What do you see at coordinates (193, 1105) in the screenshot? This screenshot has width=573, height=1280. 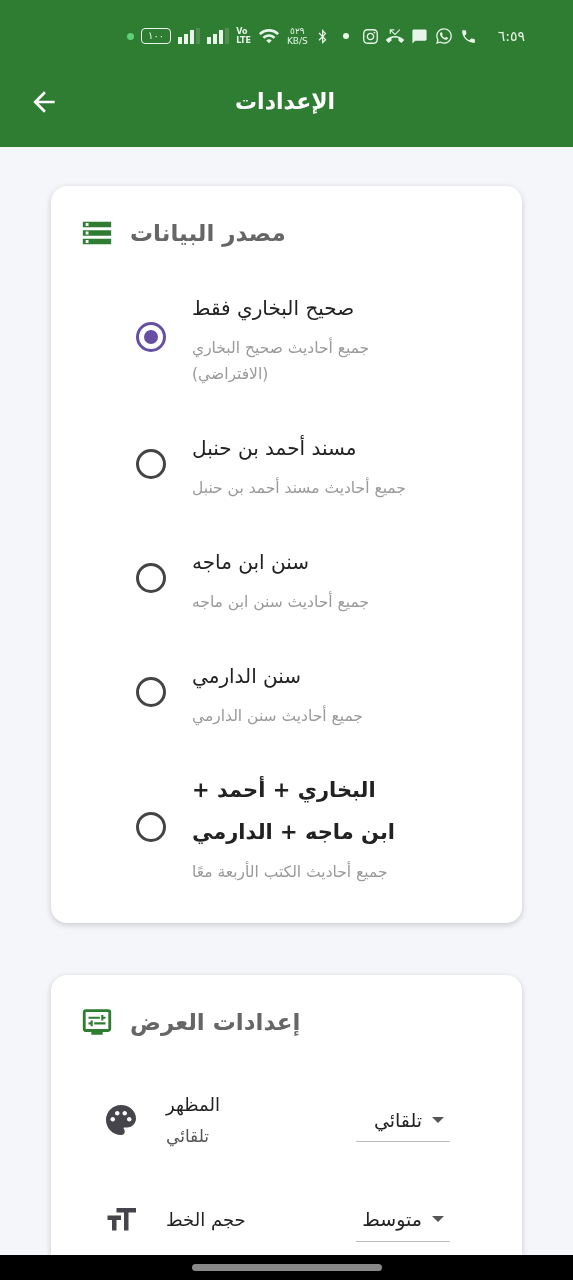 I see `setting-title: المظهر` at bounding box center [193, 1105].